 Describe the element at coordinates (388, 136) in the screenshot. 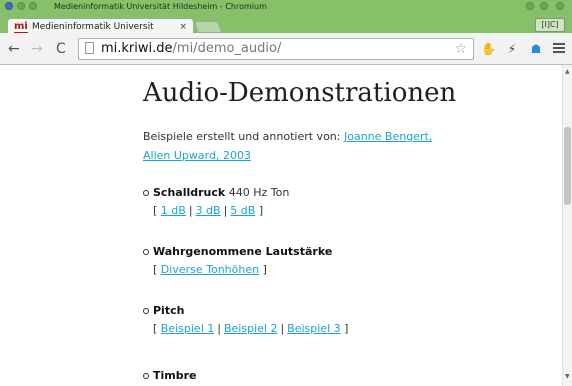

I see `author-link-bengert: Joanne Bengert,` at that location.